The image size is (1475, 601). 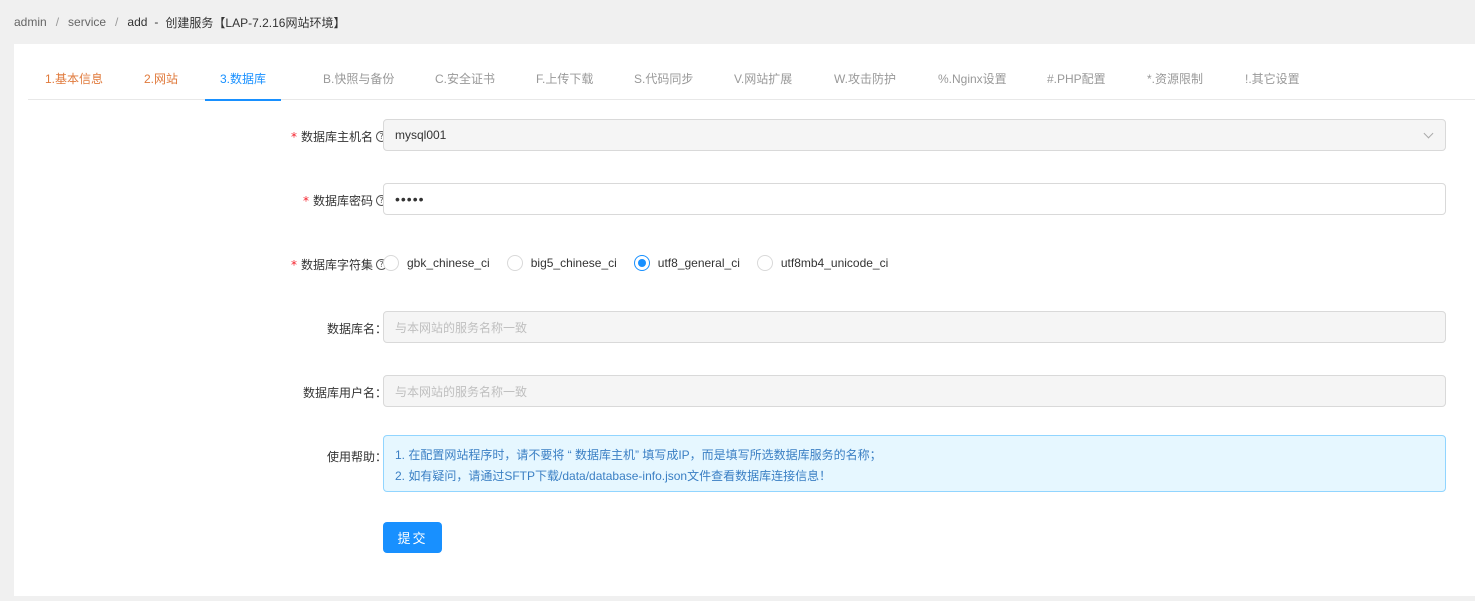 What do you see at coordinates (461, 327) in the screenshot?
I see `db-name-placeholder: 与本网站的服务名称一致` at bounding box center [461, 327].